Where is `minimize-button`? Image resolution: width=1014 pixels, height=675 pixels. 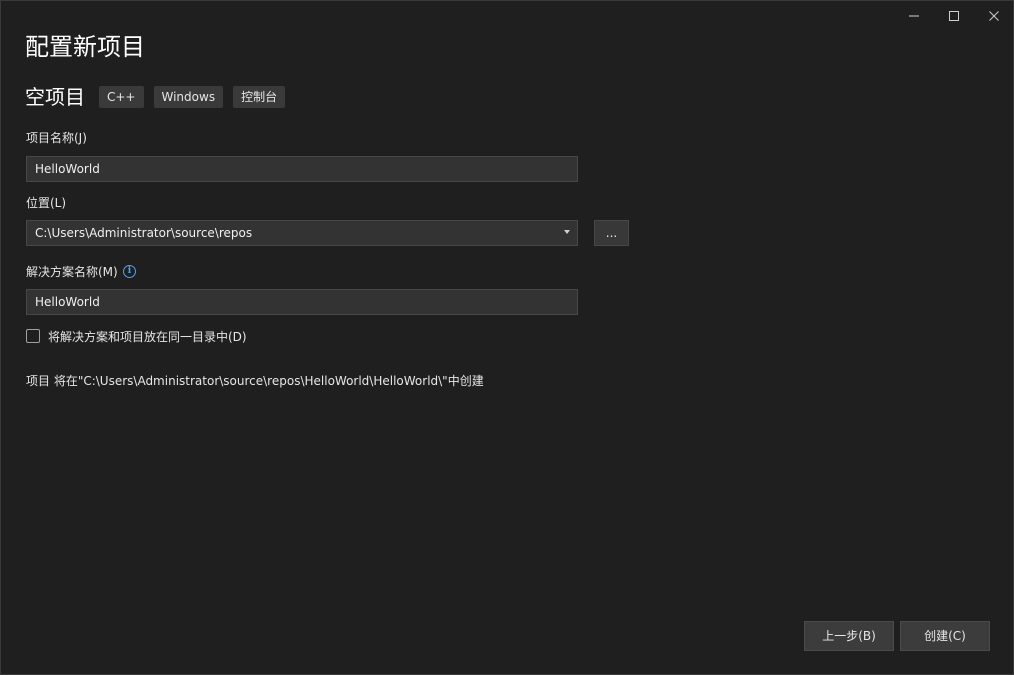 minimize-button is located at coordinates (914, 16).